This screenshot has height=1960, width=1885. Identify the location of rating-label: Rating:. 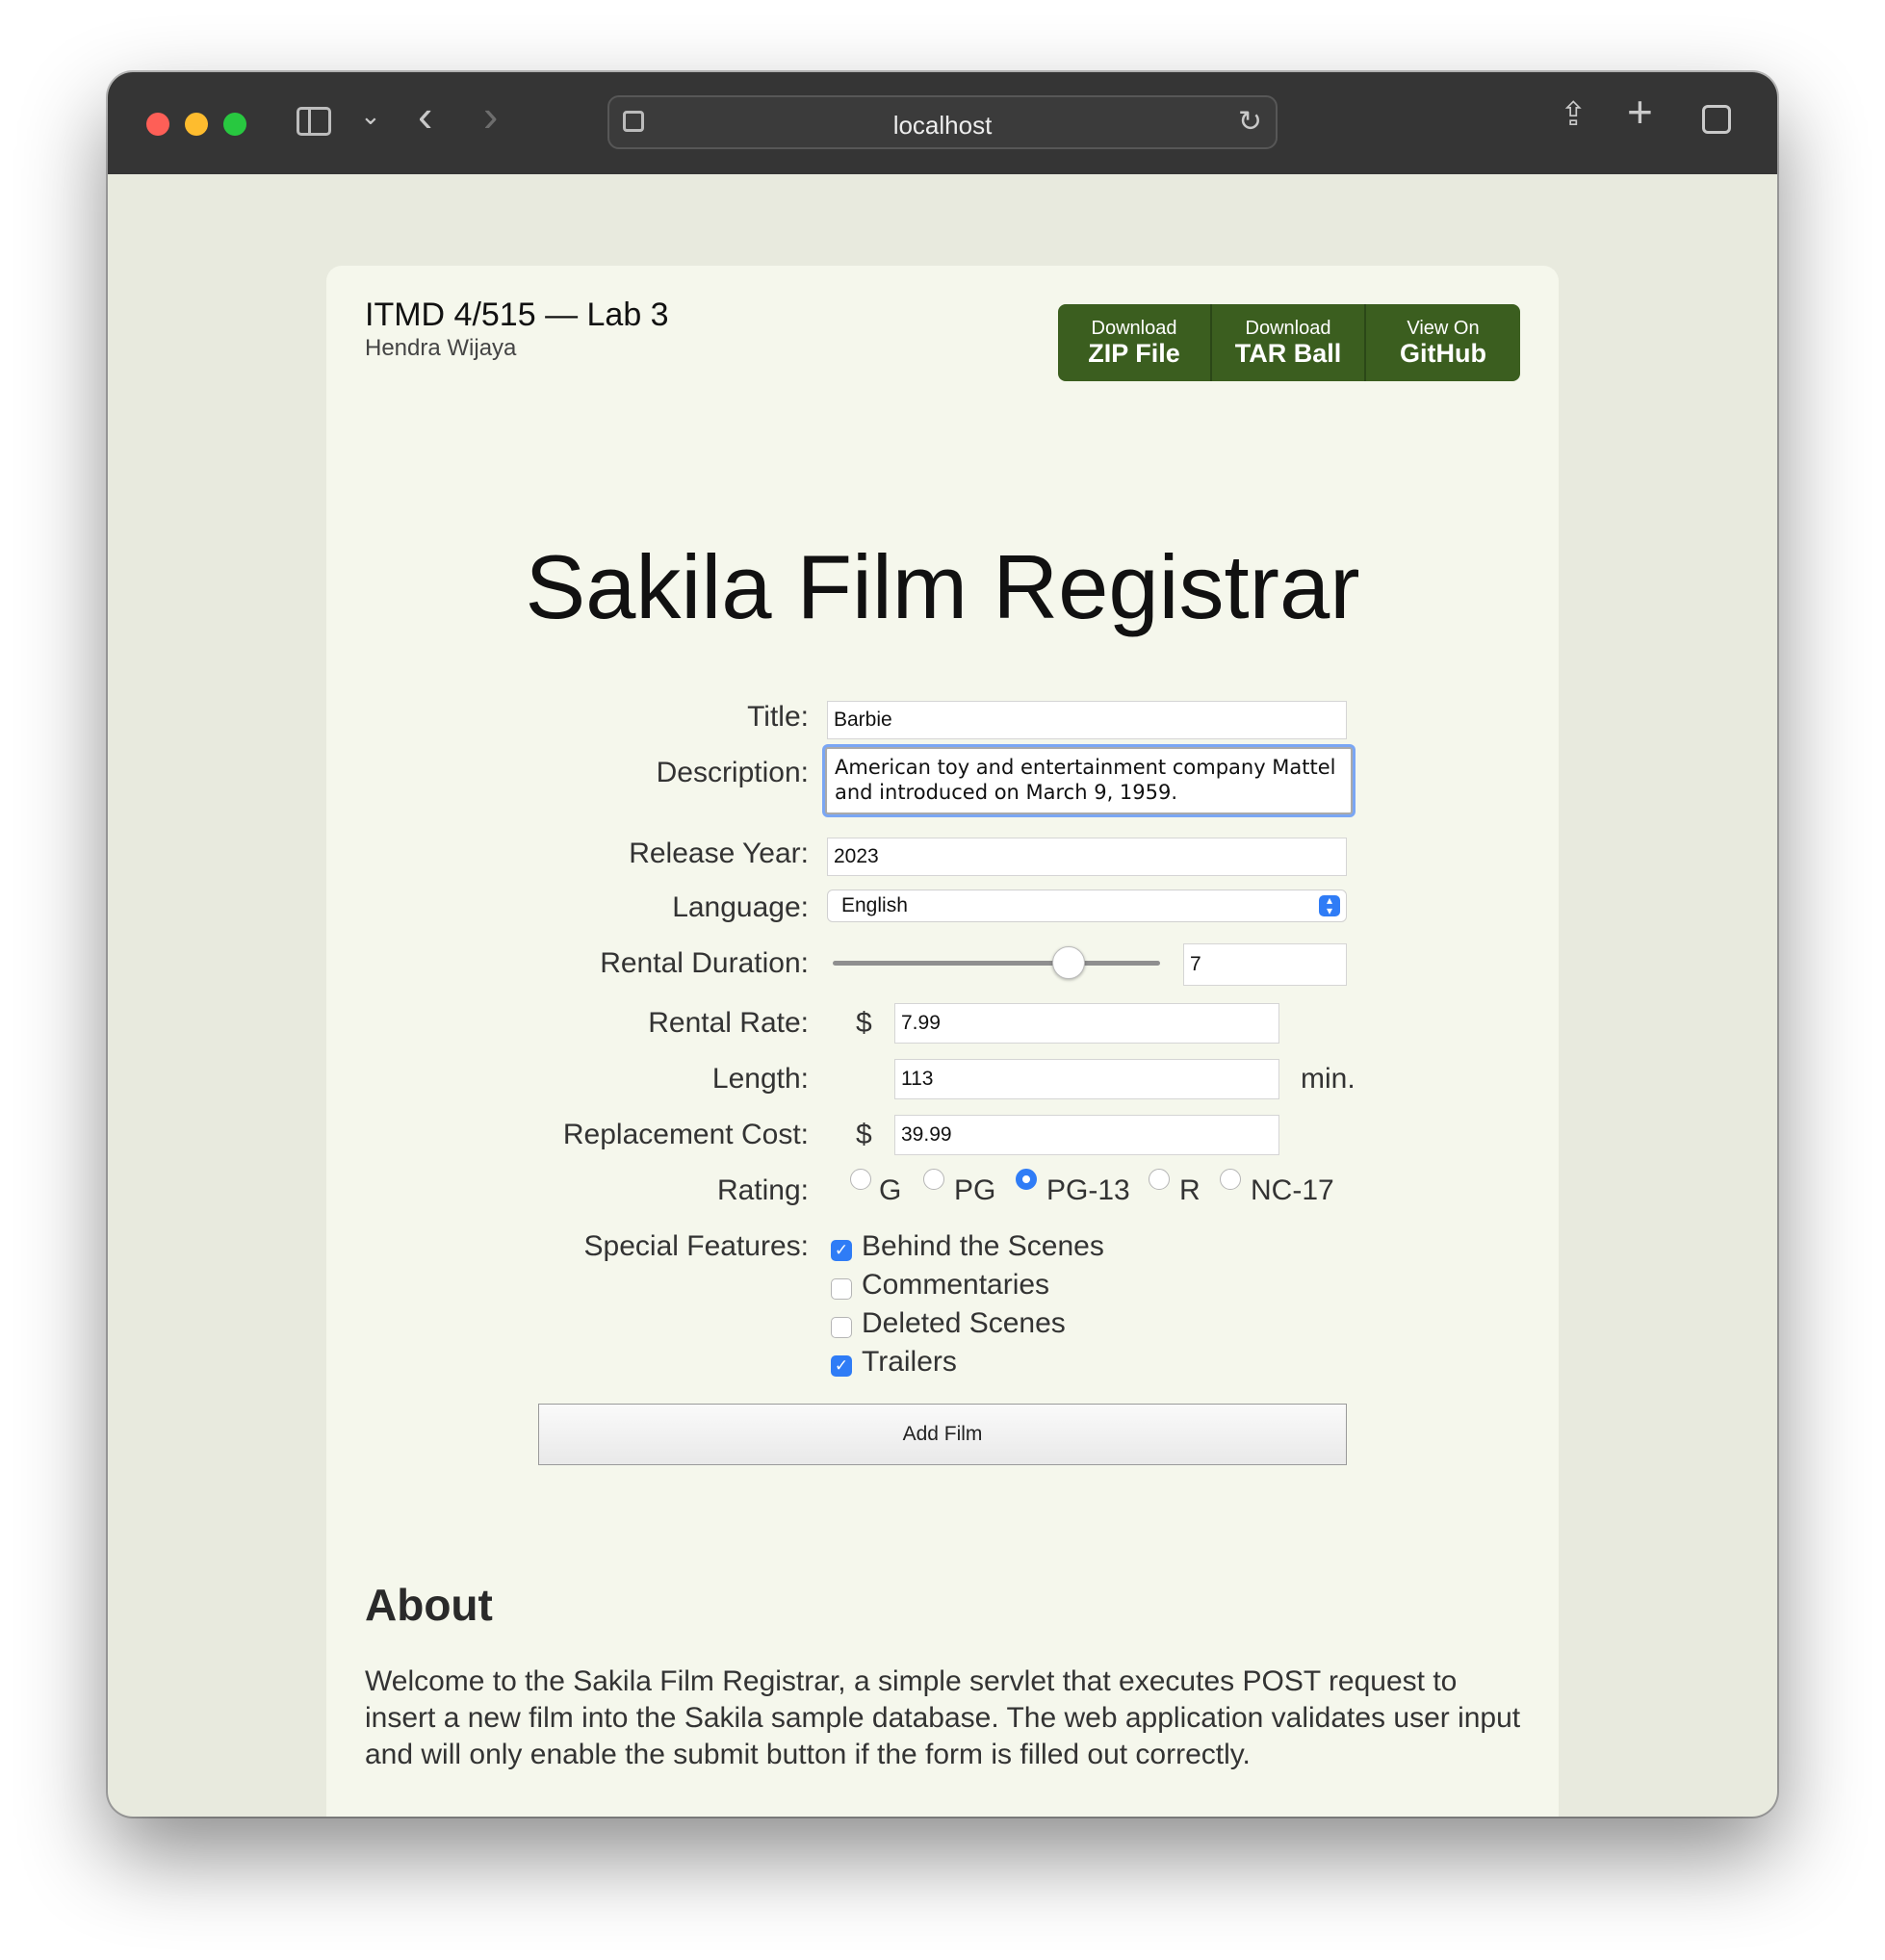
(762, 1190).